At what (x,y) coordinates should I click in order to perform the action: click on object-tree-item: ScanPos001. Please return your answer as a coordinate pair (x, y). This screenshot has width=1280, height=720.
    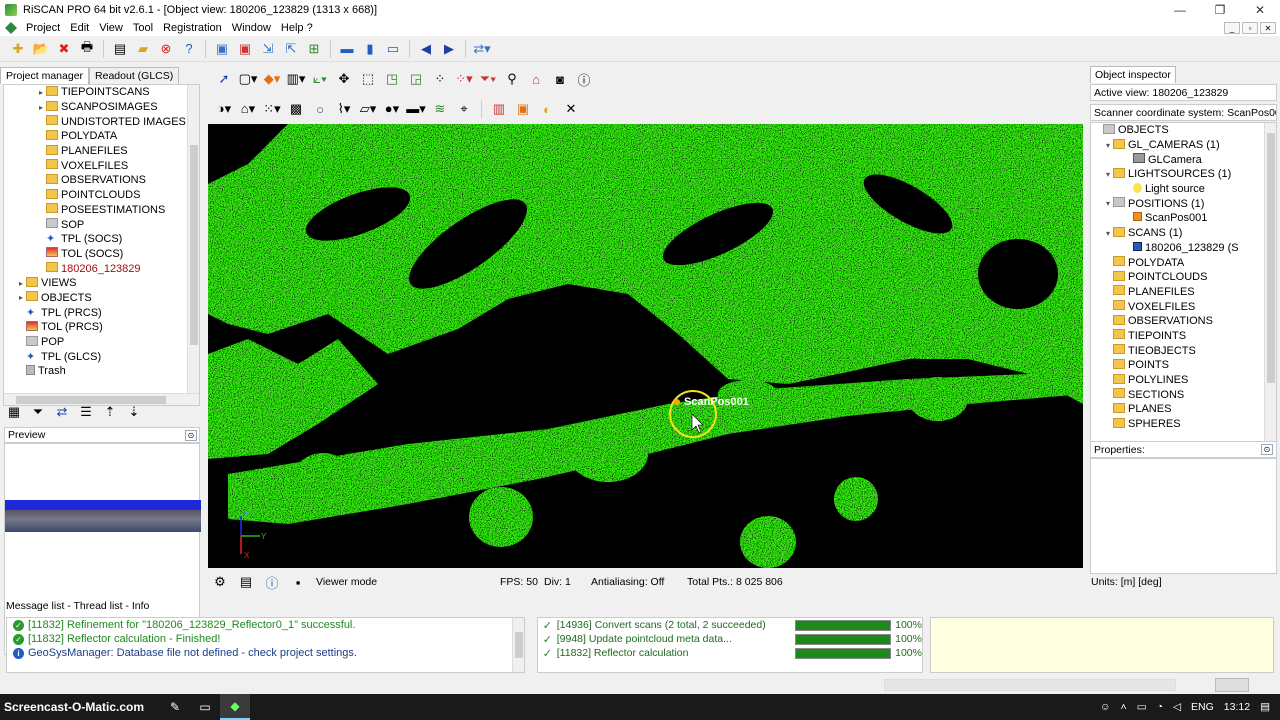
    Looking at the image, I should click on (1183, 218).